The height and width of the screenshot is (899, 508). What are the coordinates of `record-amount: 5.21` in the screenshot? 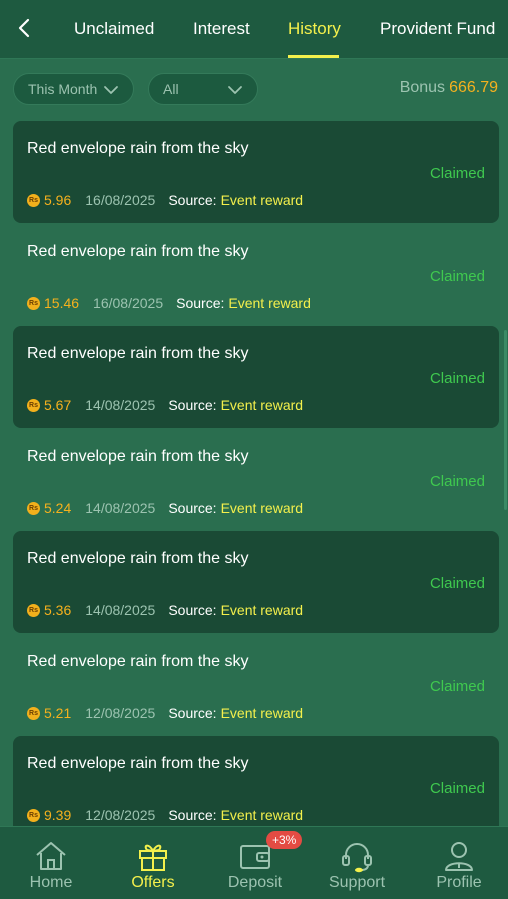 It's located at (58, 713).